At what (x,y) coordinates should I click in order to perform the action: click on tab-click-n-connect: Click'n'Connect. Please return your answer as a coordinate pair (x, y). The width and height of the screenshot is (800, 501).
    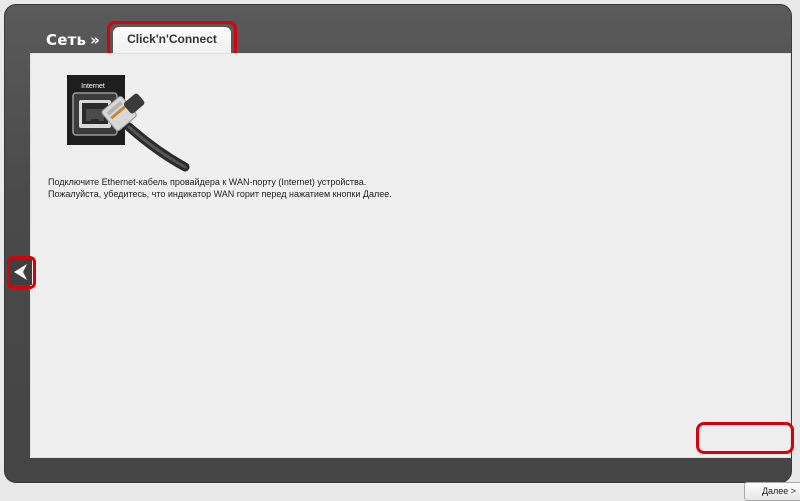
    Looking at the image, I should click on (172, 41).